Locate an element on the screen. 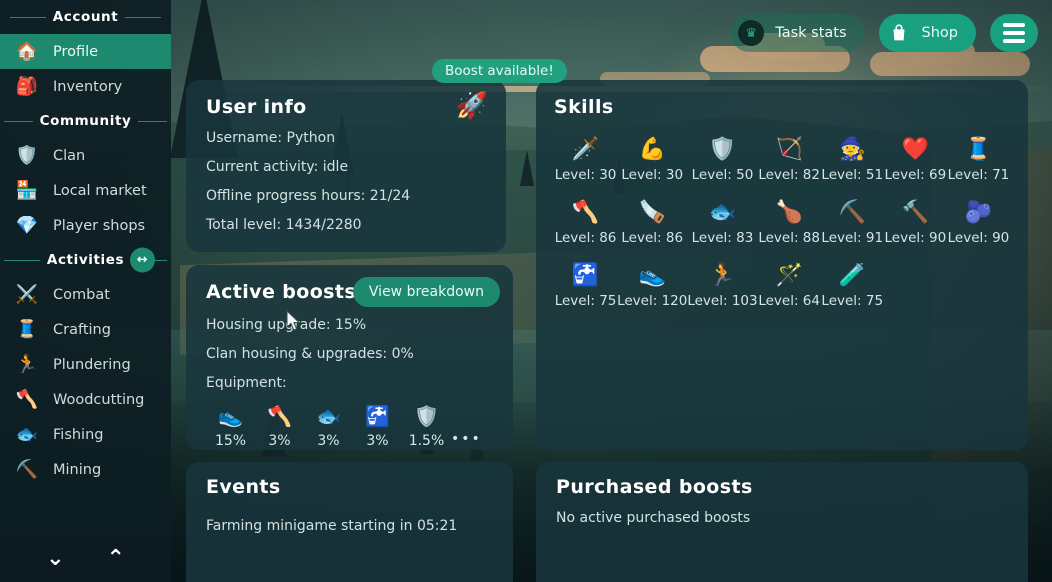 The height and width of the screenshot is (582, 1052). sidebar-item-local-market: 🏪 Local market is located at coordinates (85, 190).